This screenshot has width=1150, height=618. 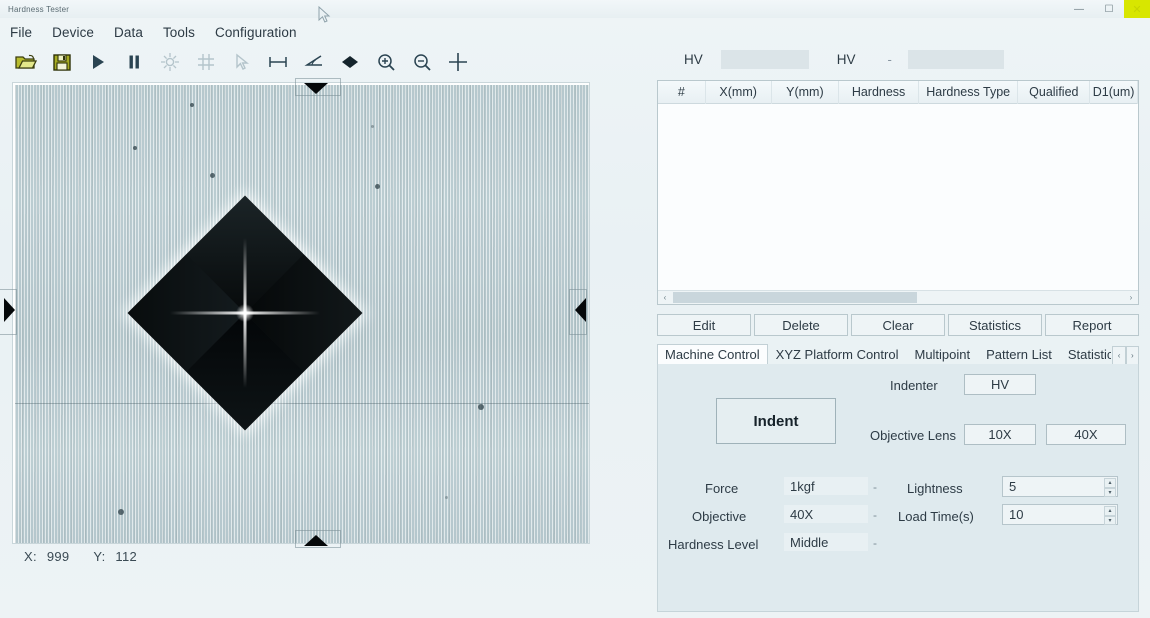 What do you see at coordinates (722, 488) in the screenshot?
I see `force-label: Force` at bounding box center [722, 488].